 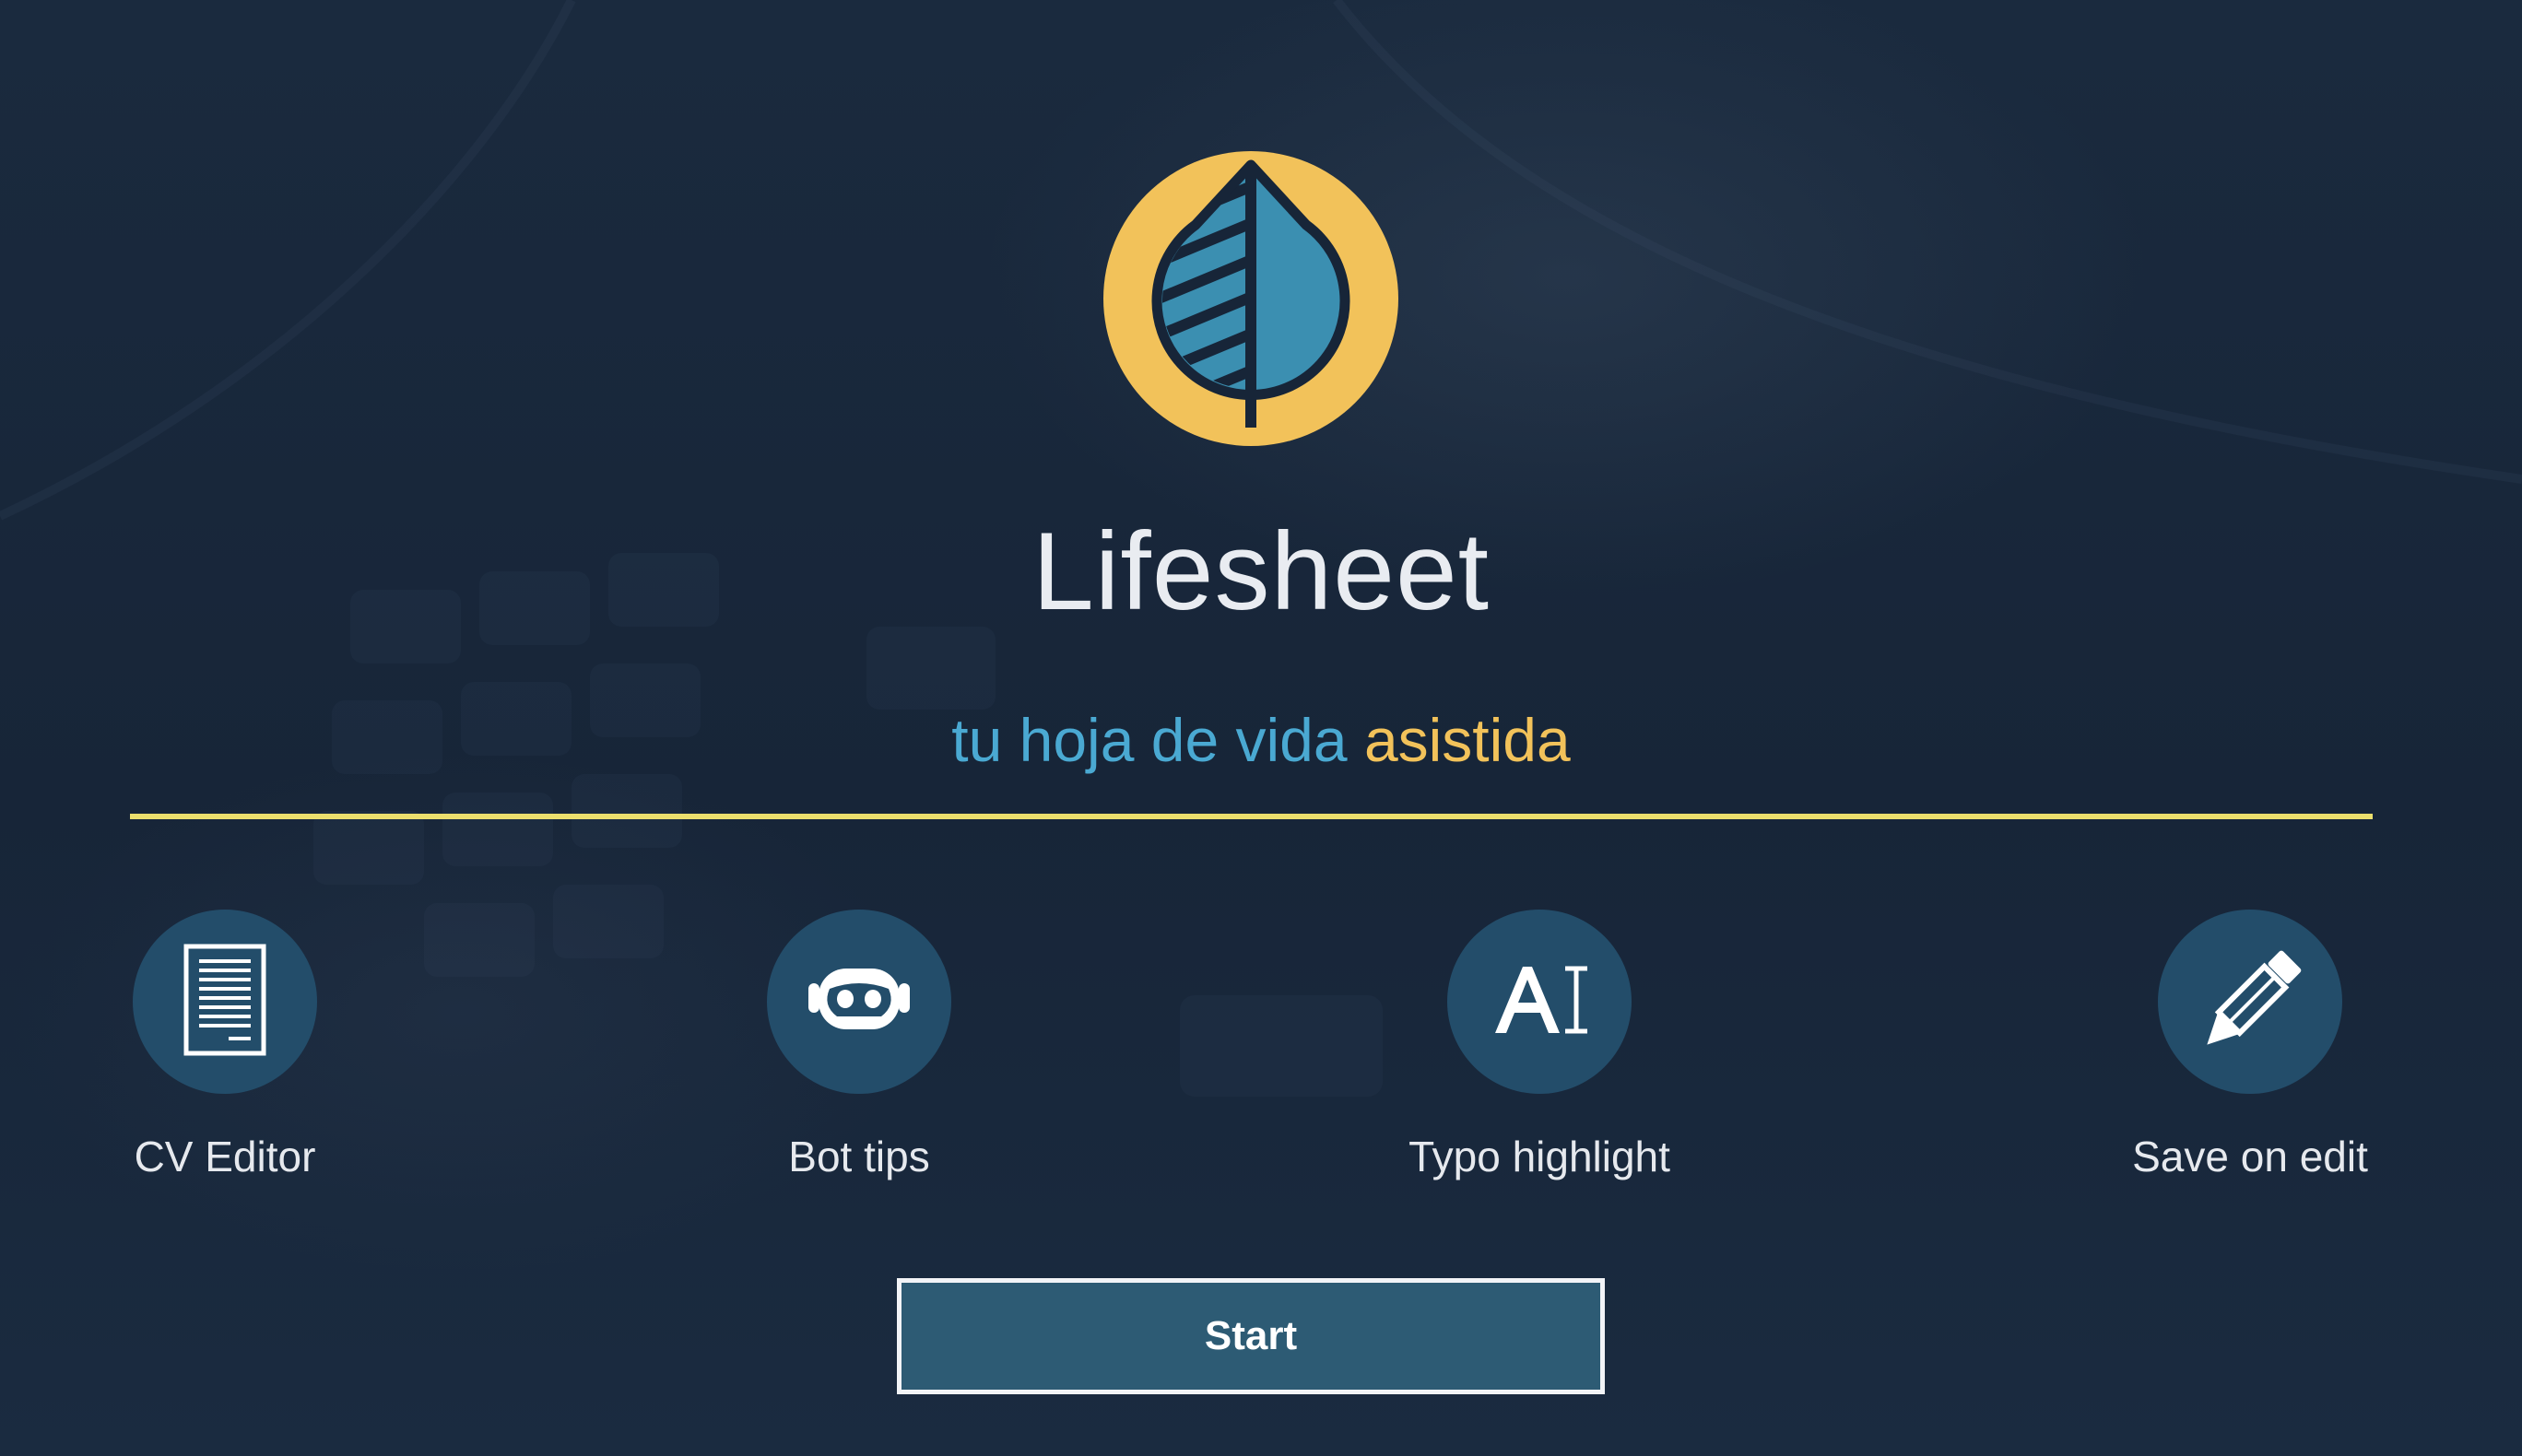 I want to click on feature-bot-tips: Bot tips, so click(x=859, y=1057).